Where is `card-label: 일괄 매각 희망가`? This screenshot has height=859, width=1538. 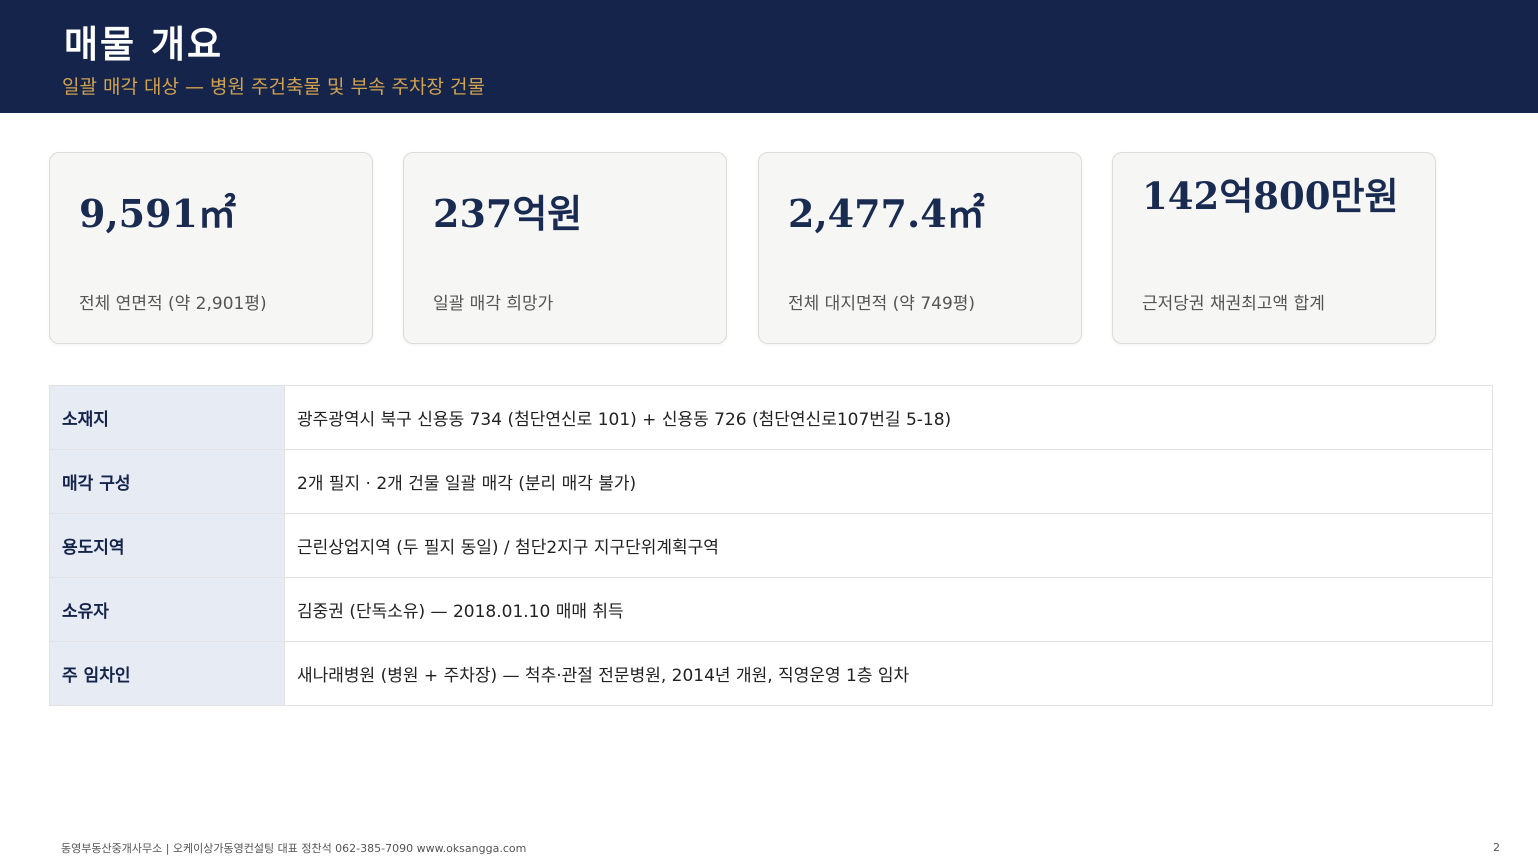
card-label: 일괄 매각 희망가 is located at coordinates (493, 304).